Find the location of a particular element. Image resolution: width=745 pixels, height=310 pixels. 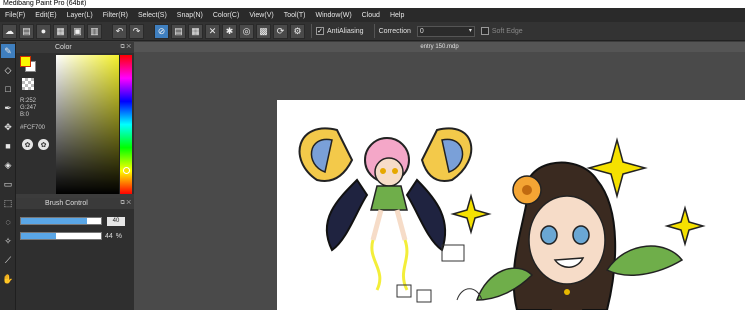

eyedropper-tool-icon: ⟋ is located at coordinates (8, 260).